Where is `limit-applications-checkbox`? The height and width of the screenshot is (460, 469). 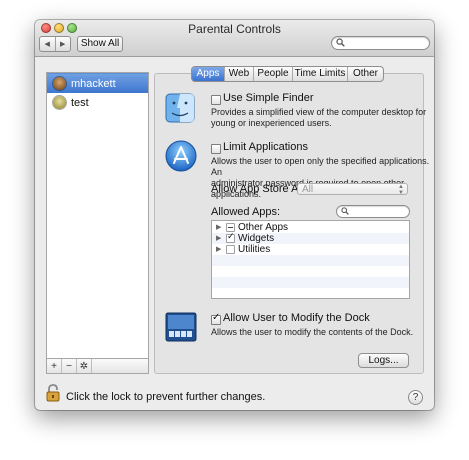 limit-applications-checkbox is located at coordinates (216, 149).